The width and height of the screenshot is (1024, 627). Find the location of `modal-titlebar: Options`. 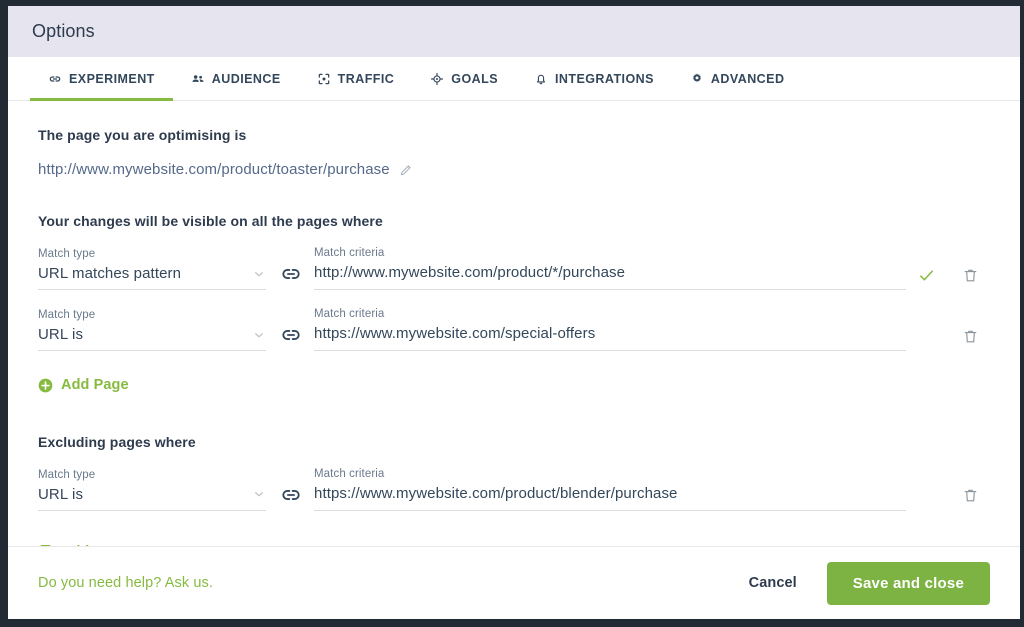

modal-titlebar: Options is located at coordinates (514, 31).